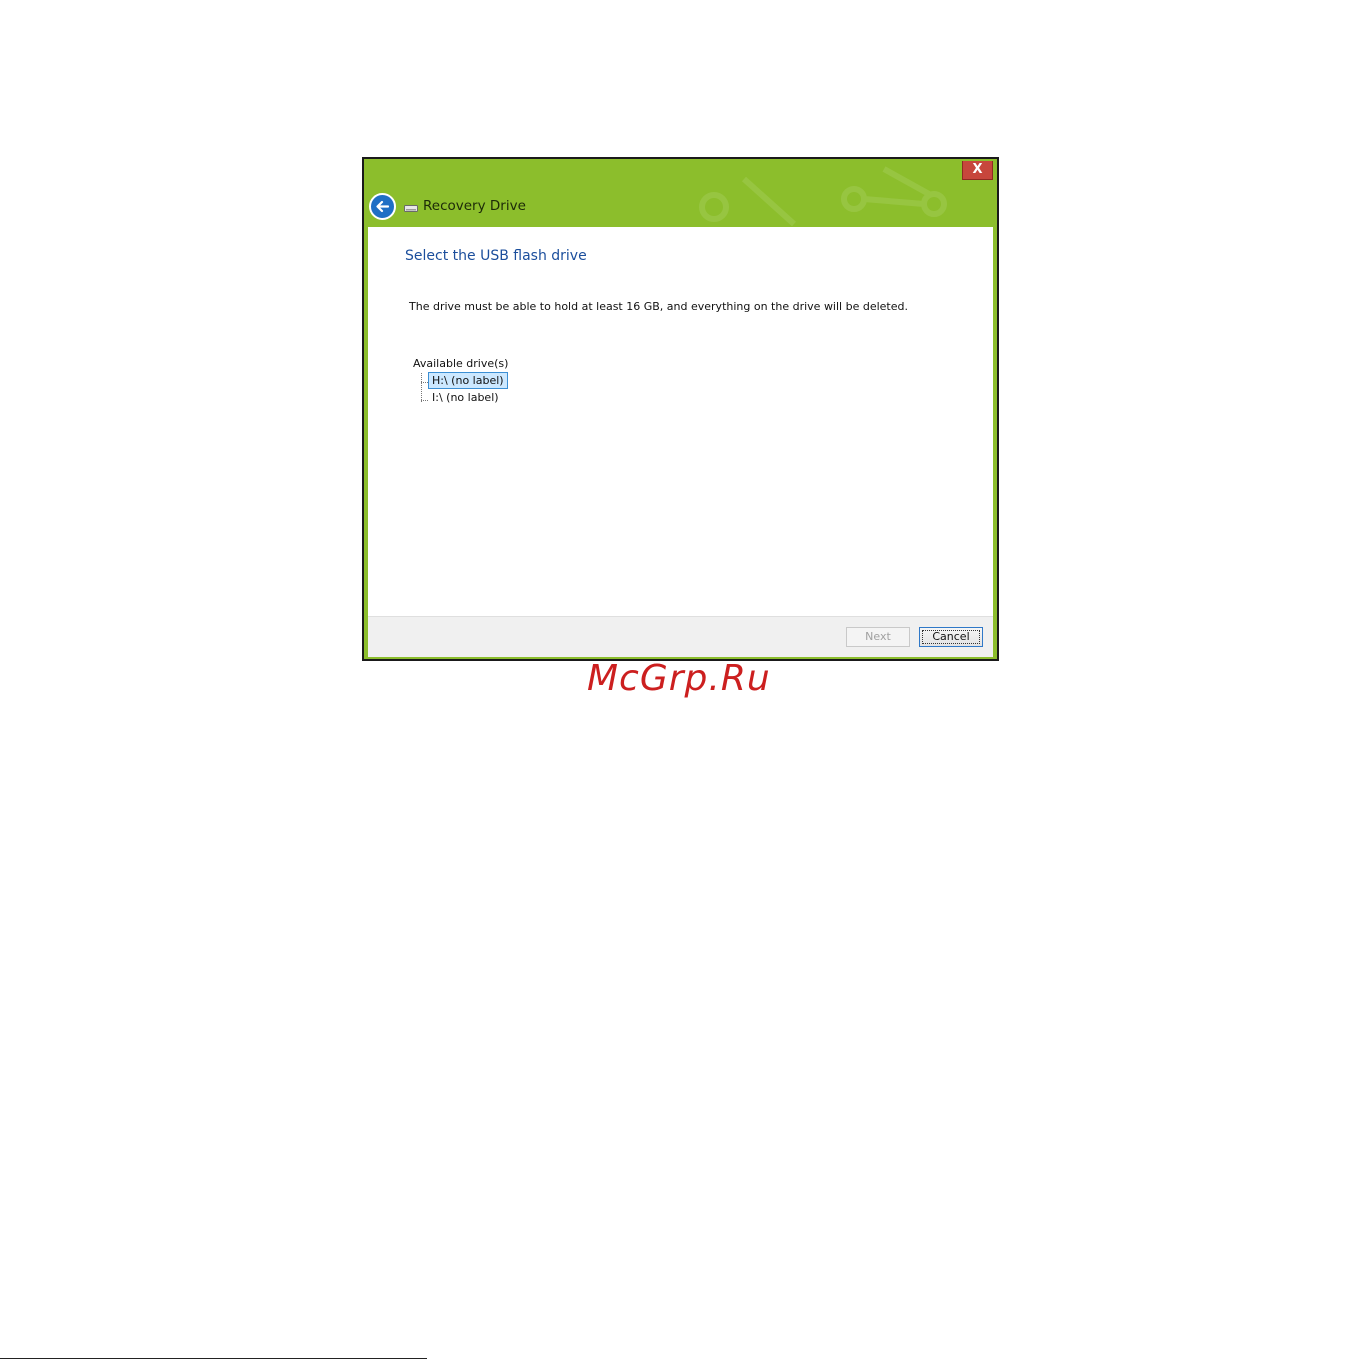 This screenshot has height=1361, width=1361. I want to click on window-title: Recovery Drive, so click(474, 206).